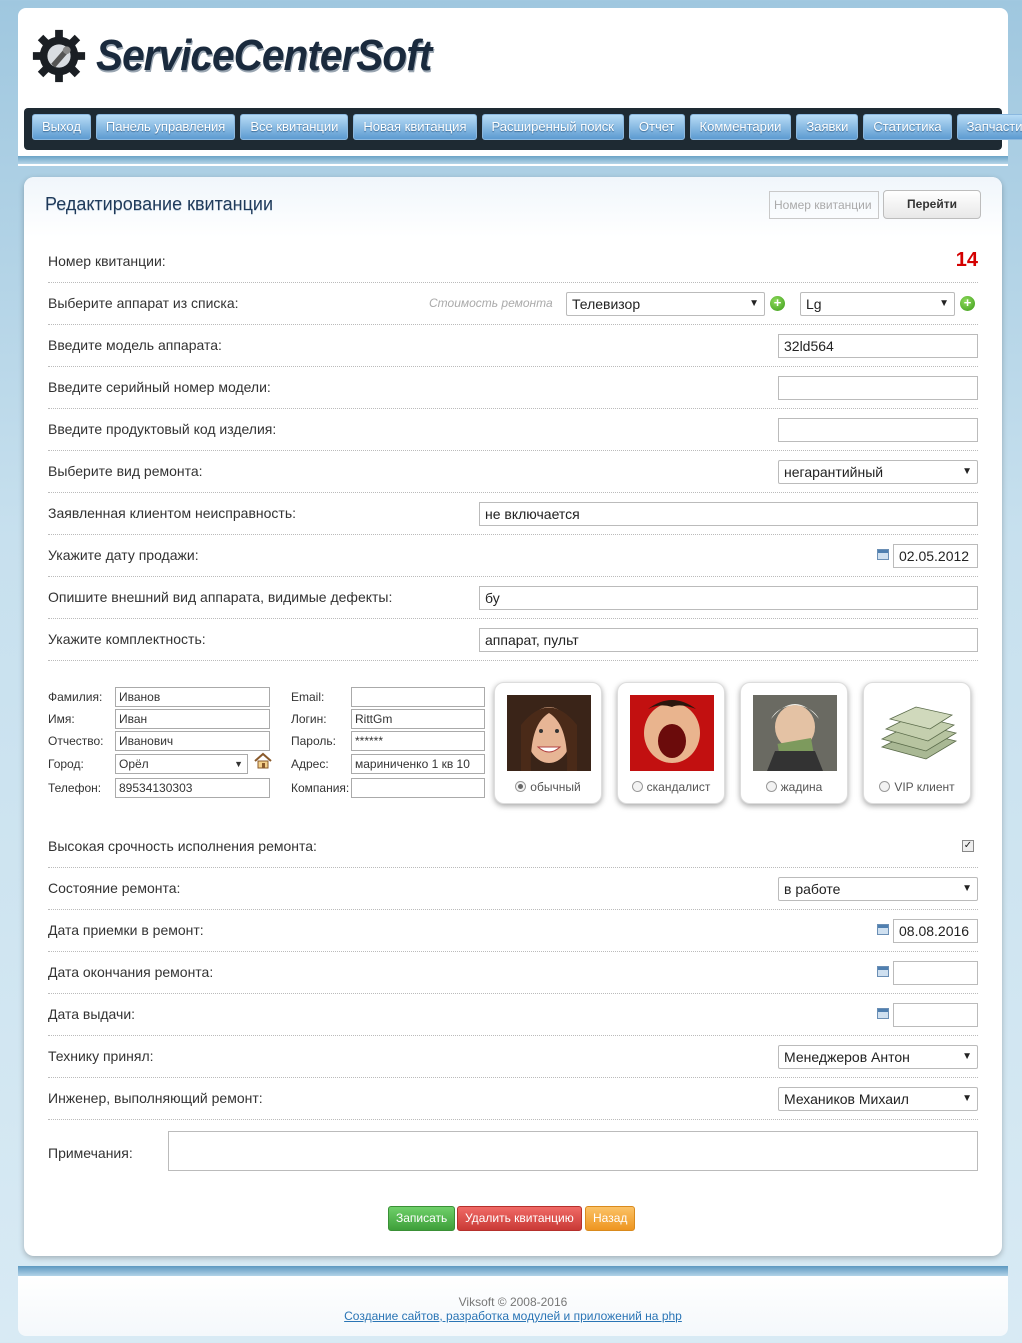 Image resolution: width=1022 pixels, height=1343 pixels. I want to click on nav-statistics: Статистика, so click(907, 127).